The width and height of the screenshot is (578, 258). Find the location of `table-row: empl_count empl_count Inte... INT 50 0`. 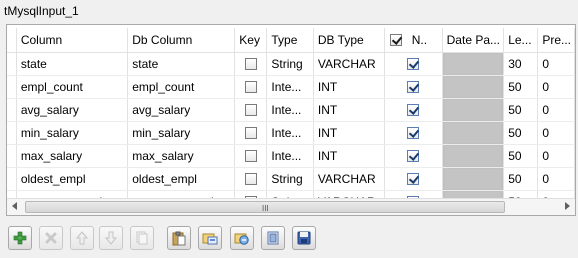

table-row: empl_count empl_count Inte... INT 50 0 is located at coordinates (291, 87).